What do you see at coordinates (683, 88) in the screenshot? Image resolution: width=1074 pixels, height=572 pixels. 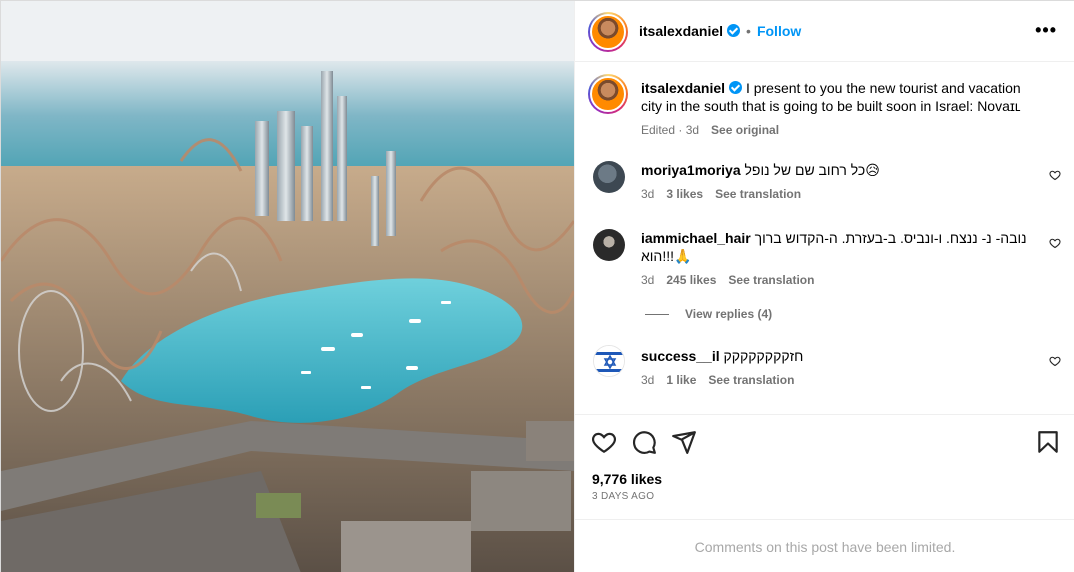 I see `caption-author-username: itsalexdaniel` at bounding box center [683, 88].